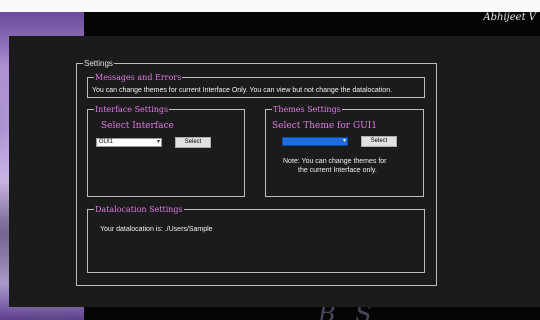  Describe the element at coordinates (256, 239) in the screenshot. I see `datalocation-group: Datalocation Settings` at that location.